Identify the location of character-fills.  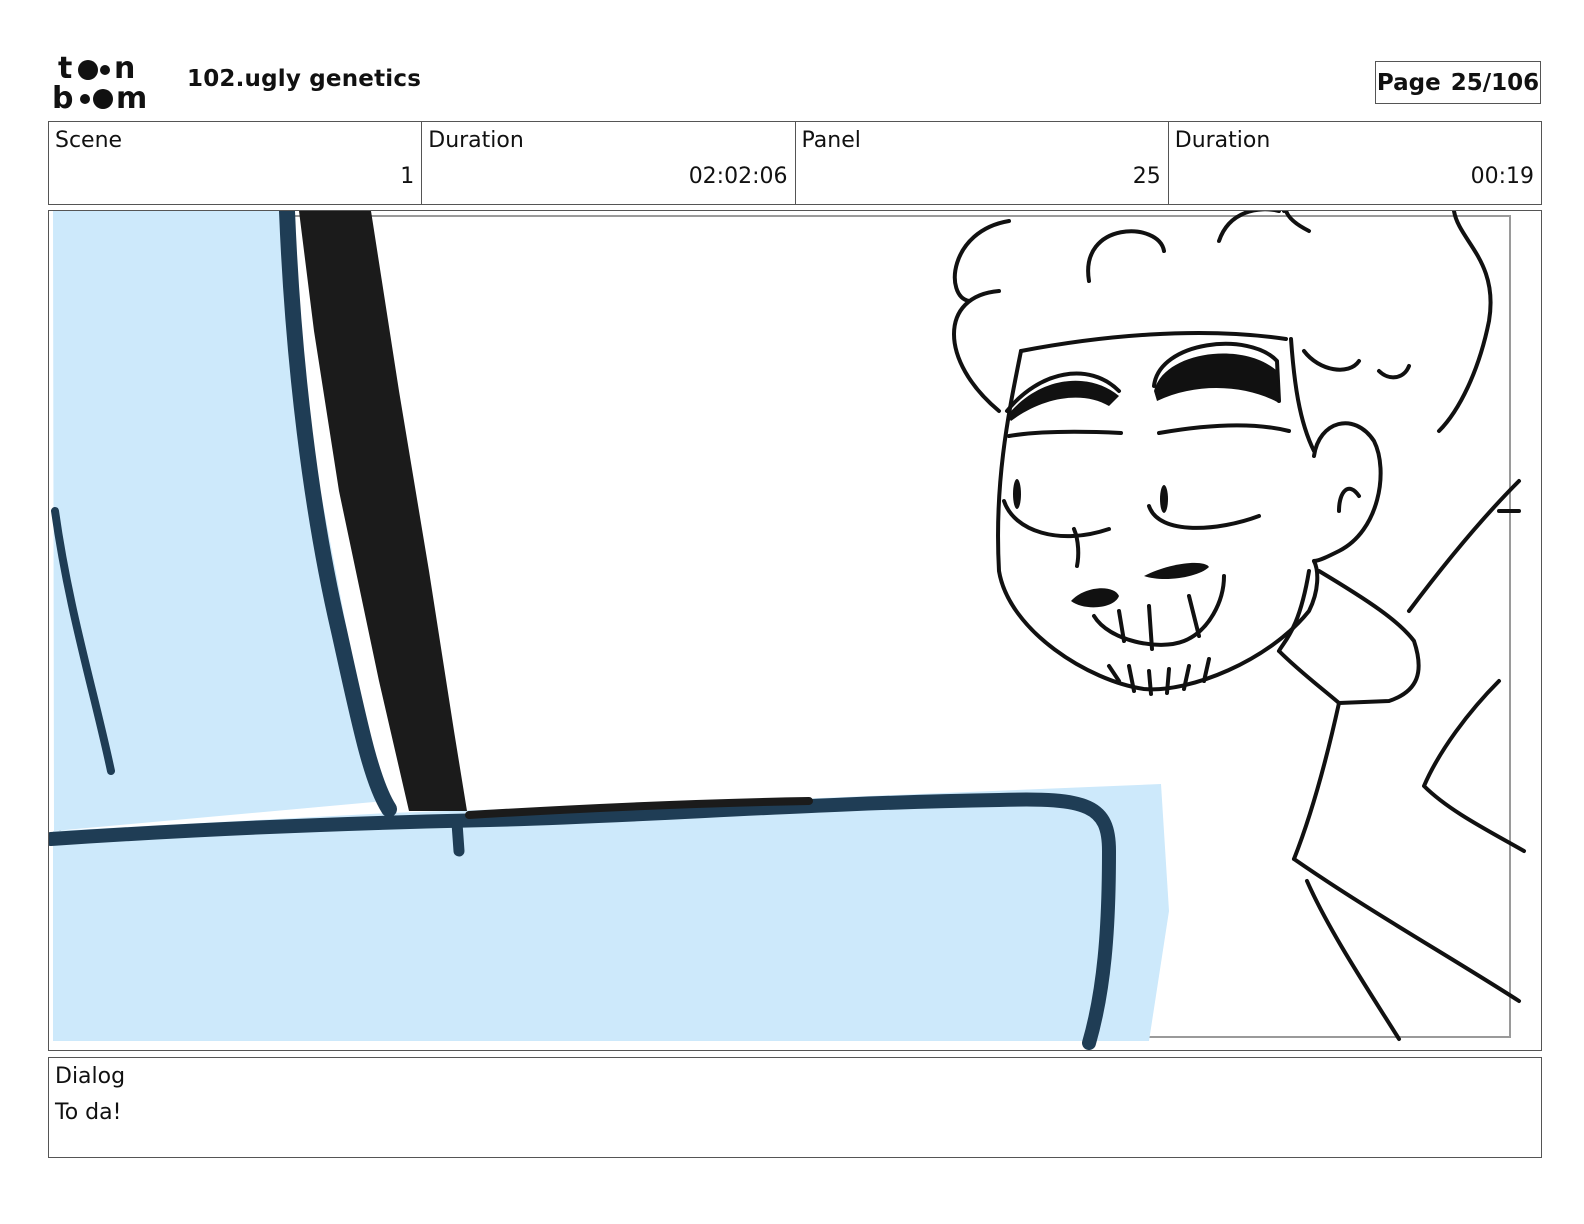
(1143, 480).